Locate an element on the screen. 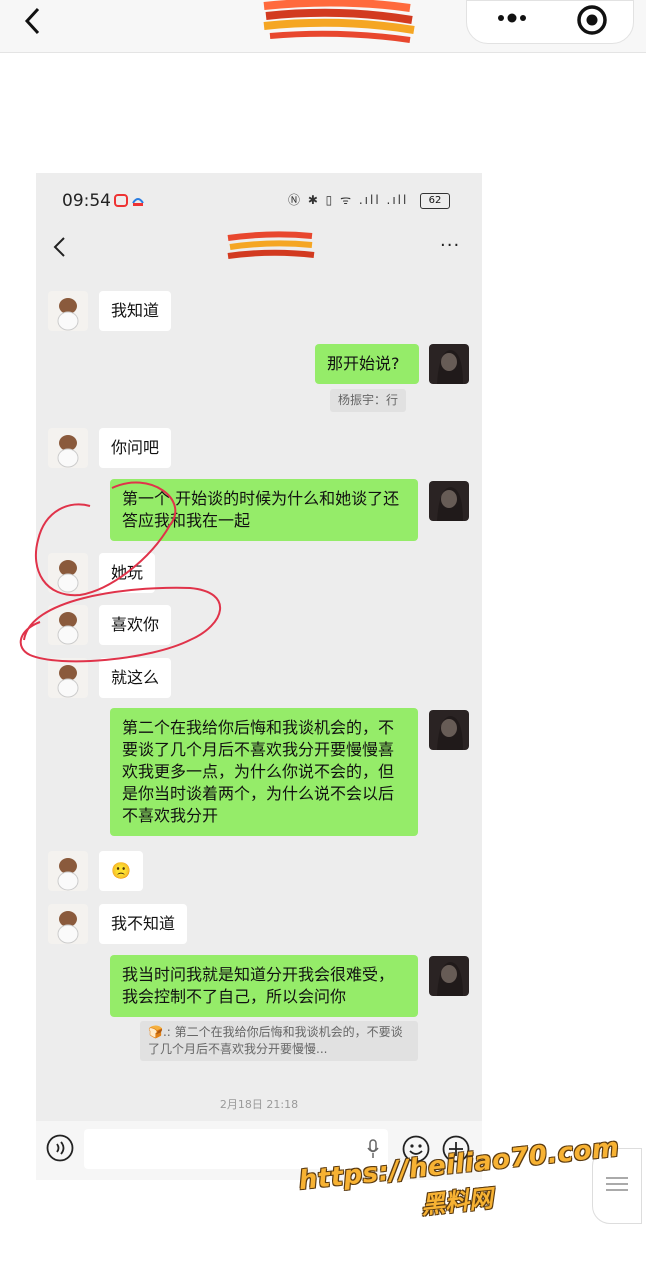 Image resolution: width=646 pixels, height=1280 pixels. microphone-icon is located at coordinates (373, 1149).